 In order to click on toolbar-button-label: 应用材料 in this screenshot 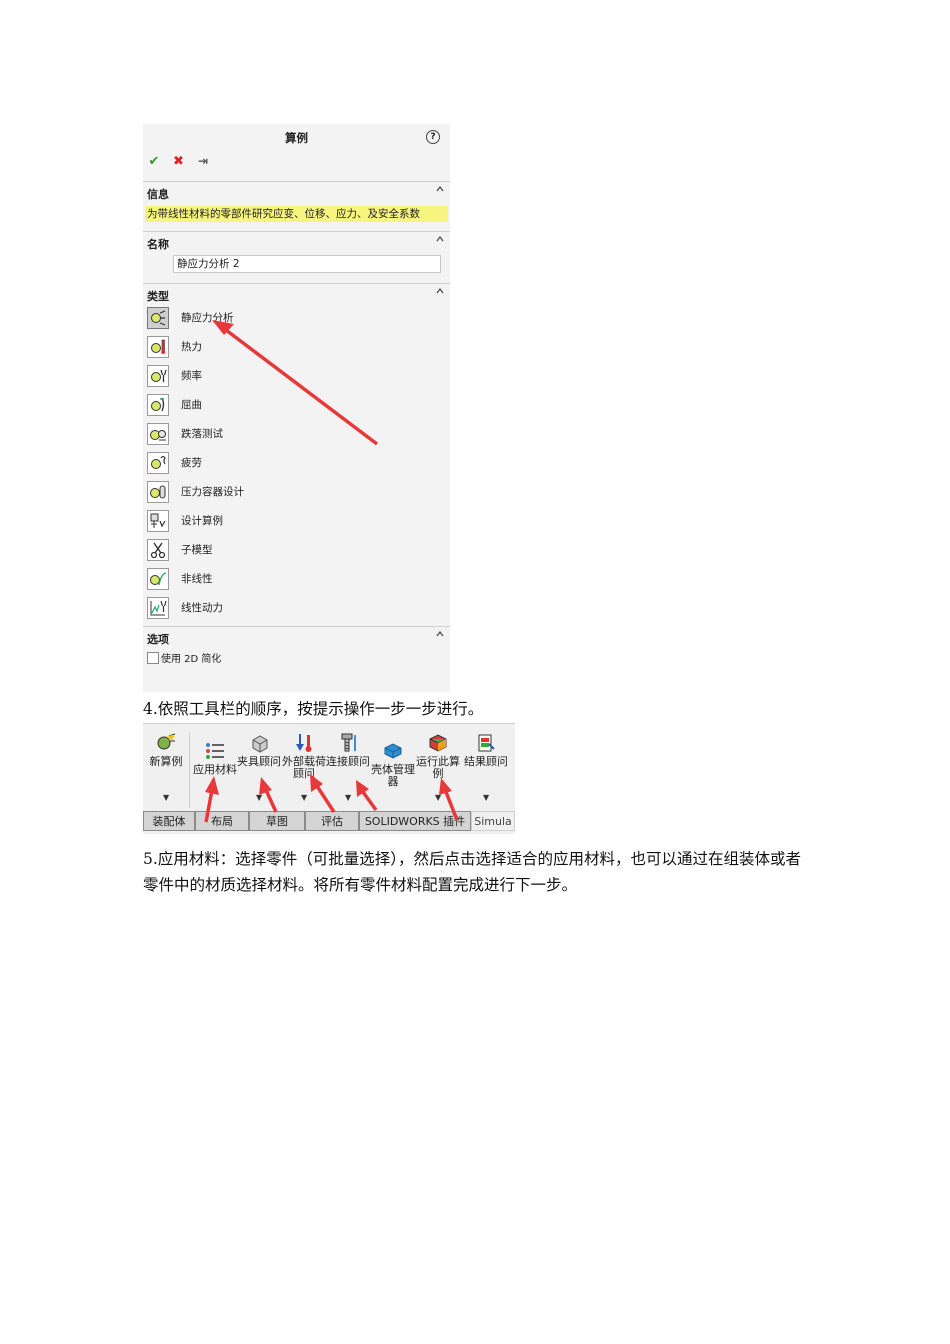, I will do `click(215, 769)`.